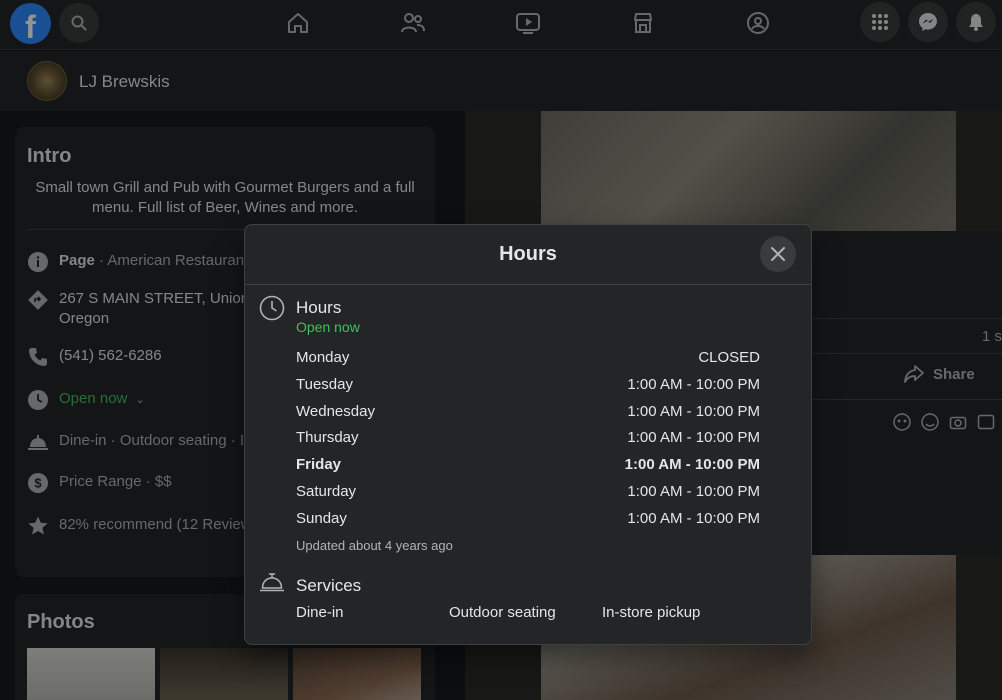 This screenshot has width=1002, height=700. What do you see at coordinates (326, 491) in the screenshot?
I see `day-label: Saturday` at bounding box center [326, 491].